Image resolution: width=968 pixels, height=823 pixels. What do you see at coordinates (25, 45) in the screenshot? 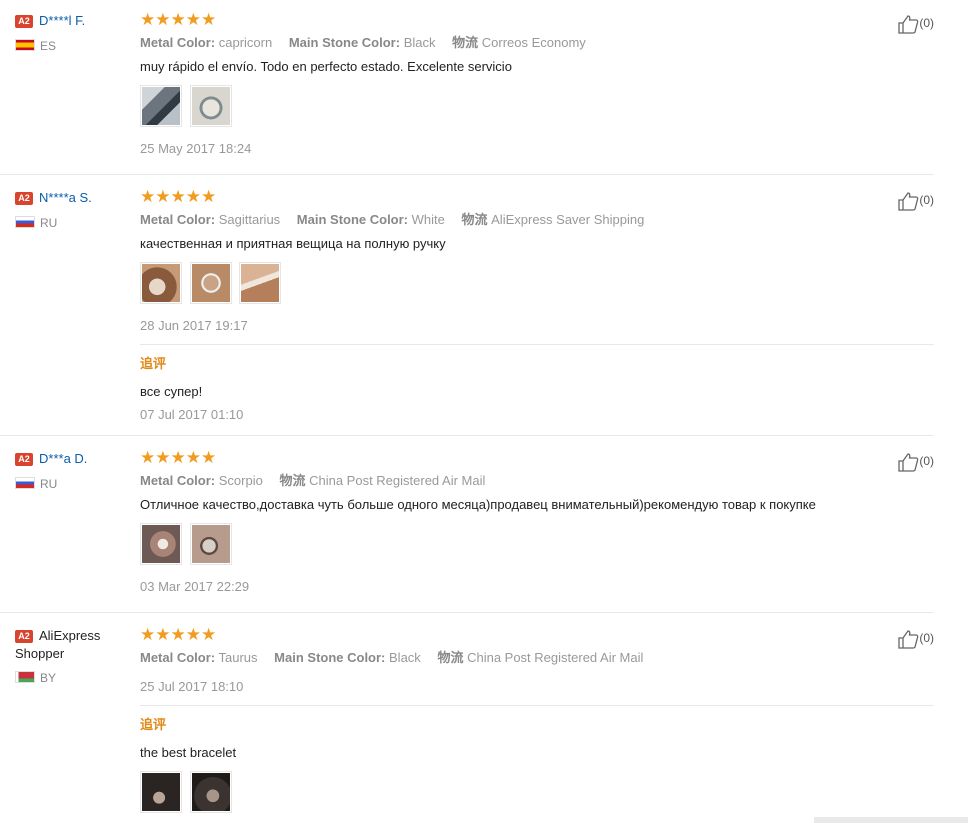
I see `flag-es-icon` at bounding box center [25, 45].